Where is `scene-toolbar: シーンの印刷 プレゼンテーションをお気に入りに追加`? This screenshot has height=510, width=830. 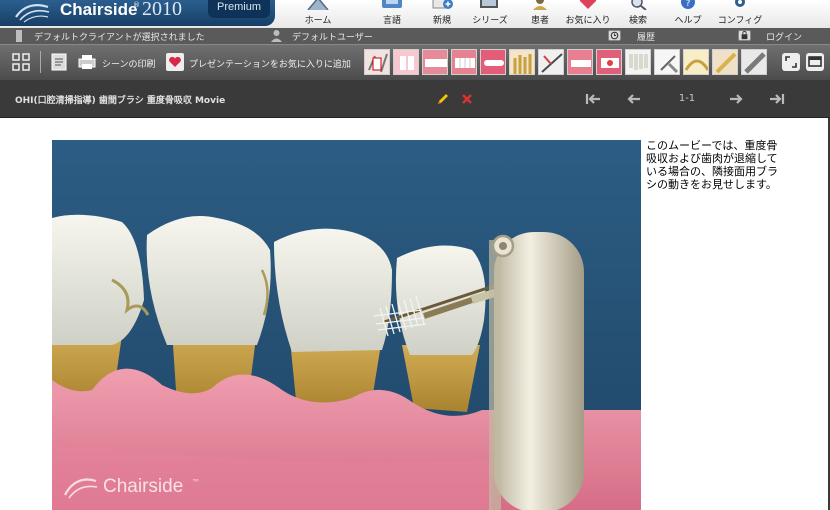 scene-toolbar: シーンの印刷 プレゼンテーションをお気に入りに追加 is located at coordinates (415, 62).